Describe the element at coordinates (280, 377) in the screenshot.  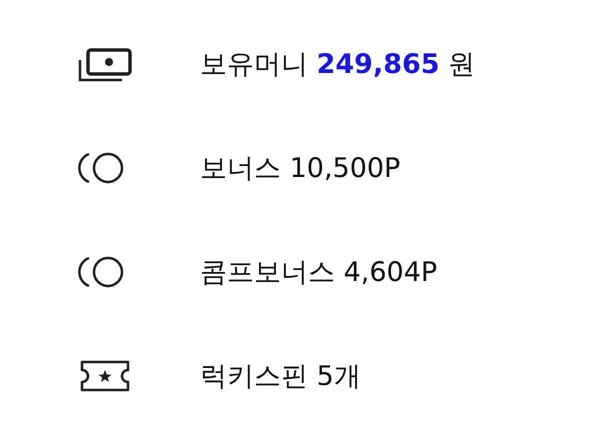
I see `item-label: 럭키스핀 5개` at that location.